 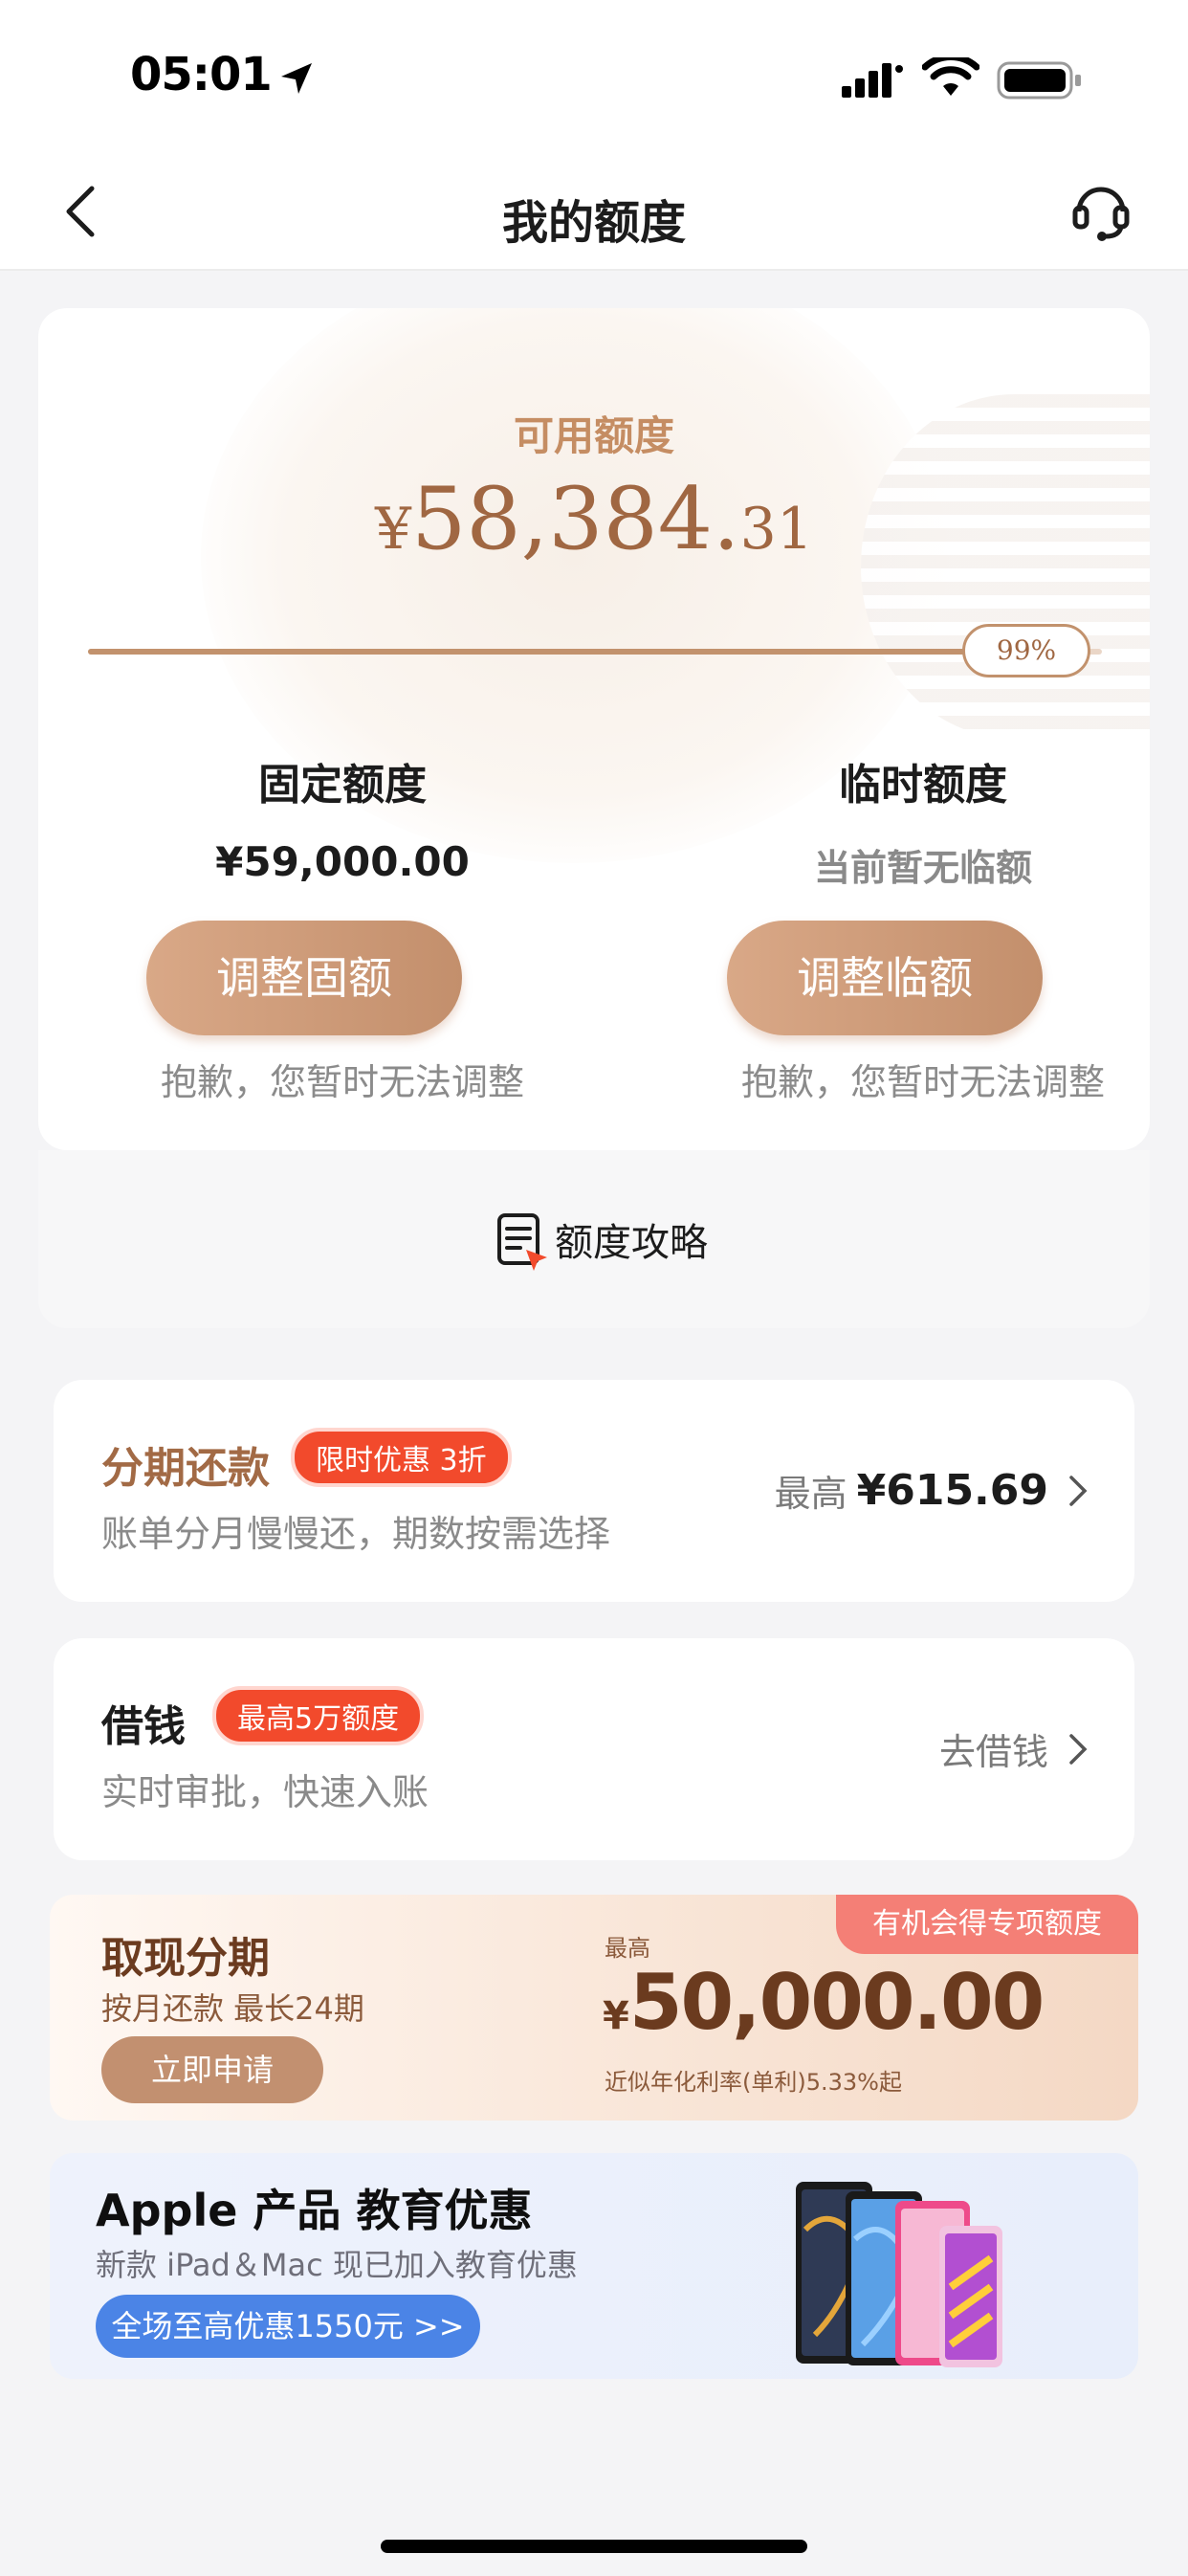 I want to click on nav-bar: 我的额度, so click(x=594, y=214).